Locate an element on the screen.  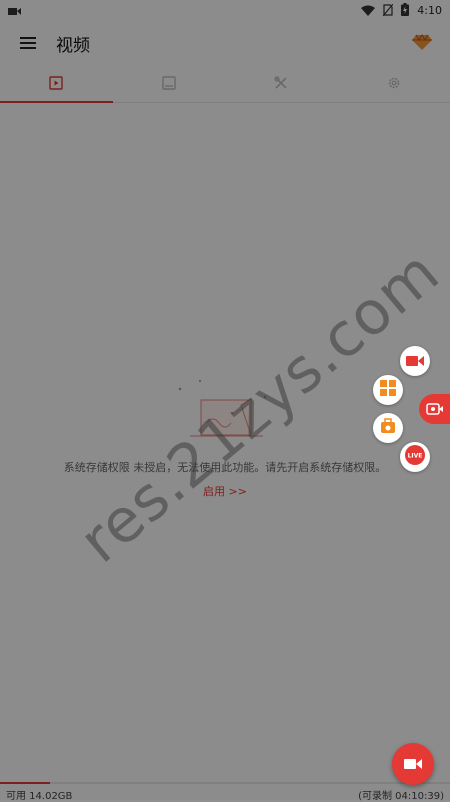
grid-tools-icon is located at coordinates (388, 390).